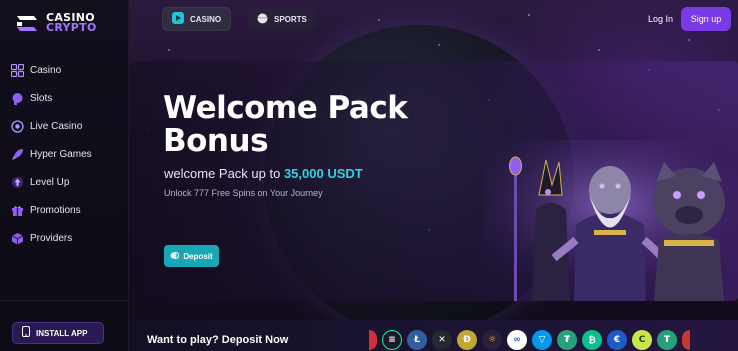 The width and height of the screenshot is (738, 351). What do you see at coordinates (17, 98) in the screenshot?
I see `chat-bubble-icon` at bounding box center [17, 98].